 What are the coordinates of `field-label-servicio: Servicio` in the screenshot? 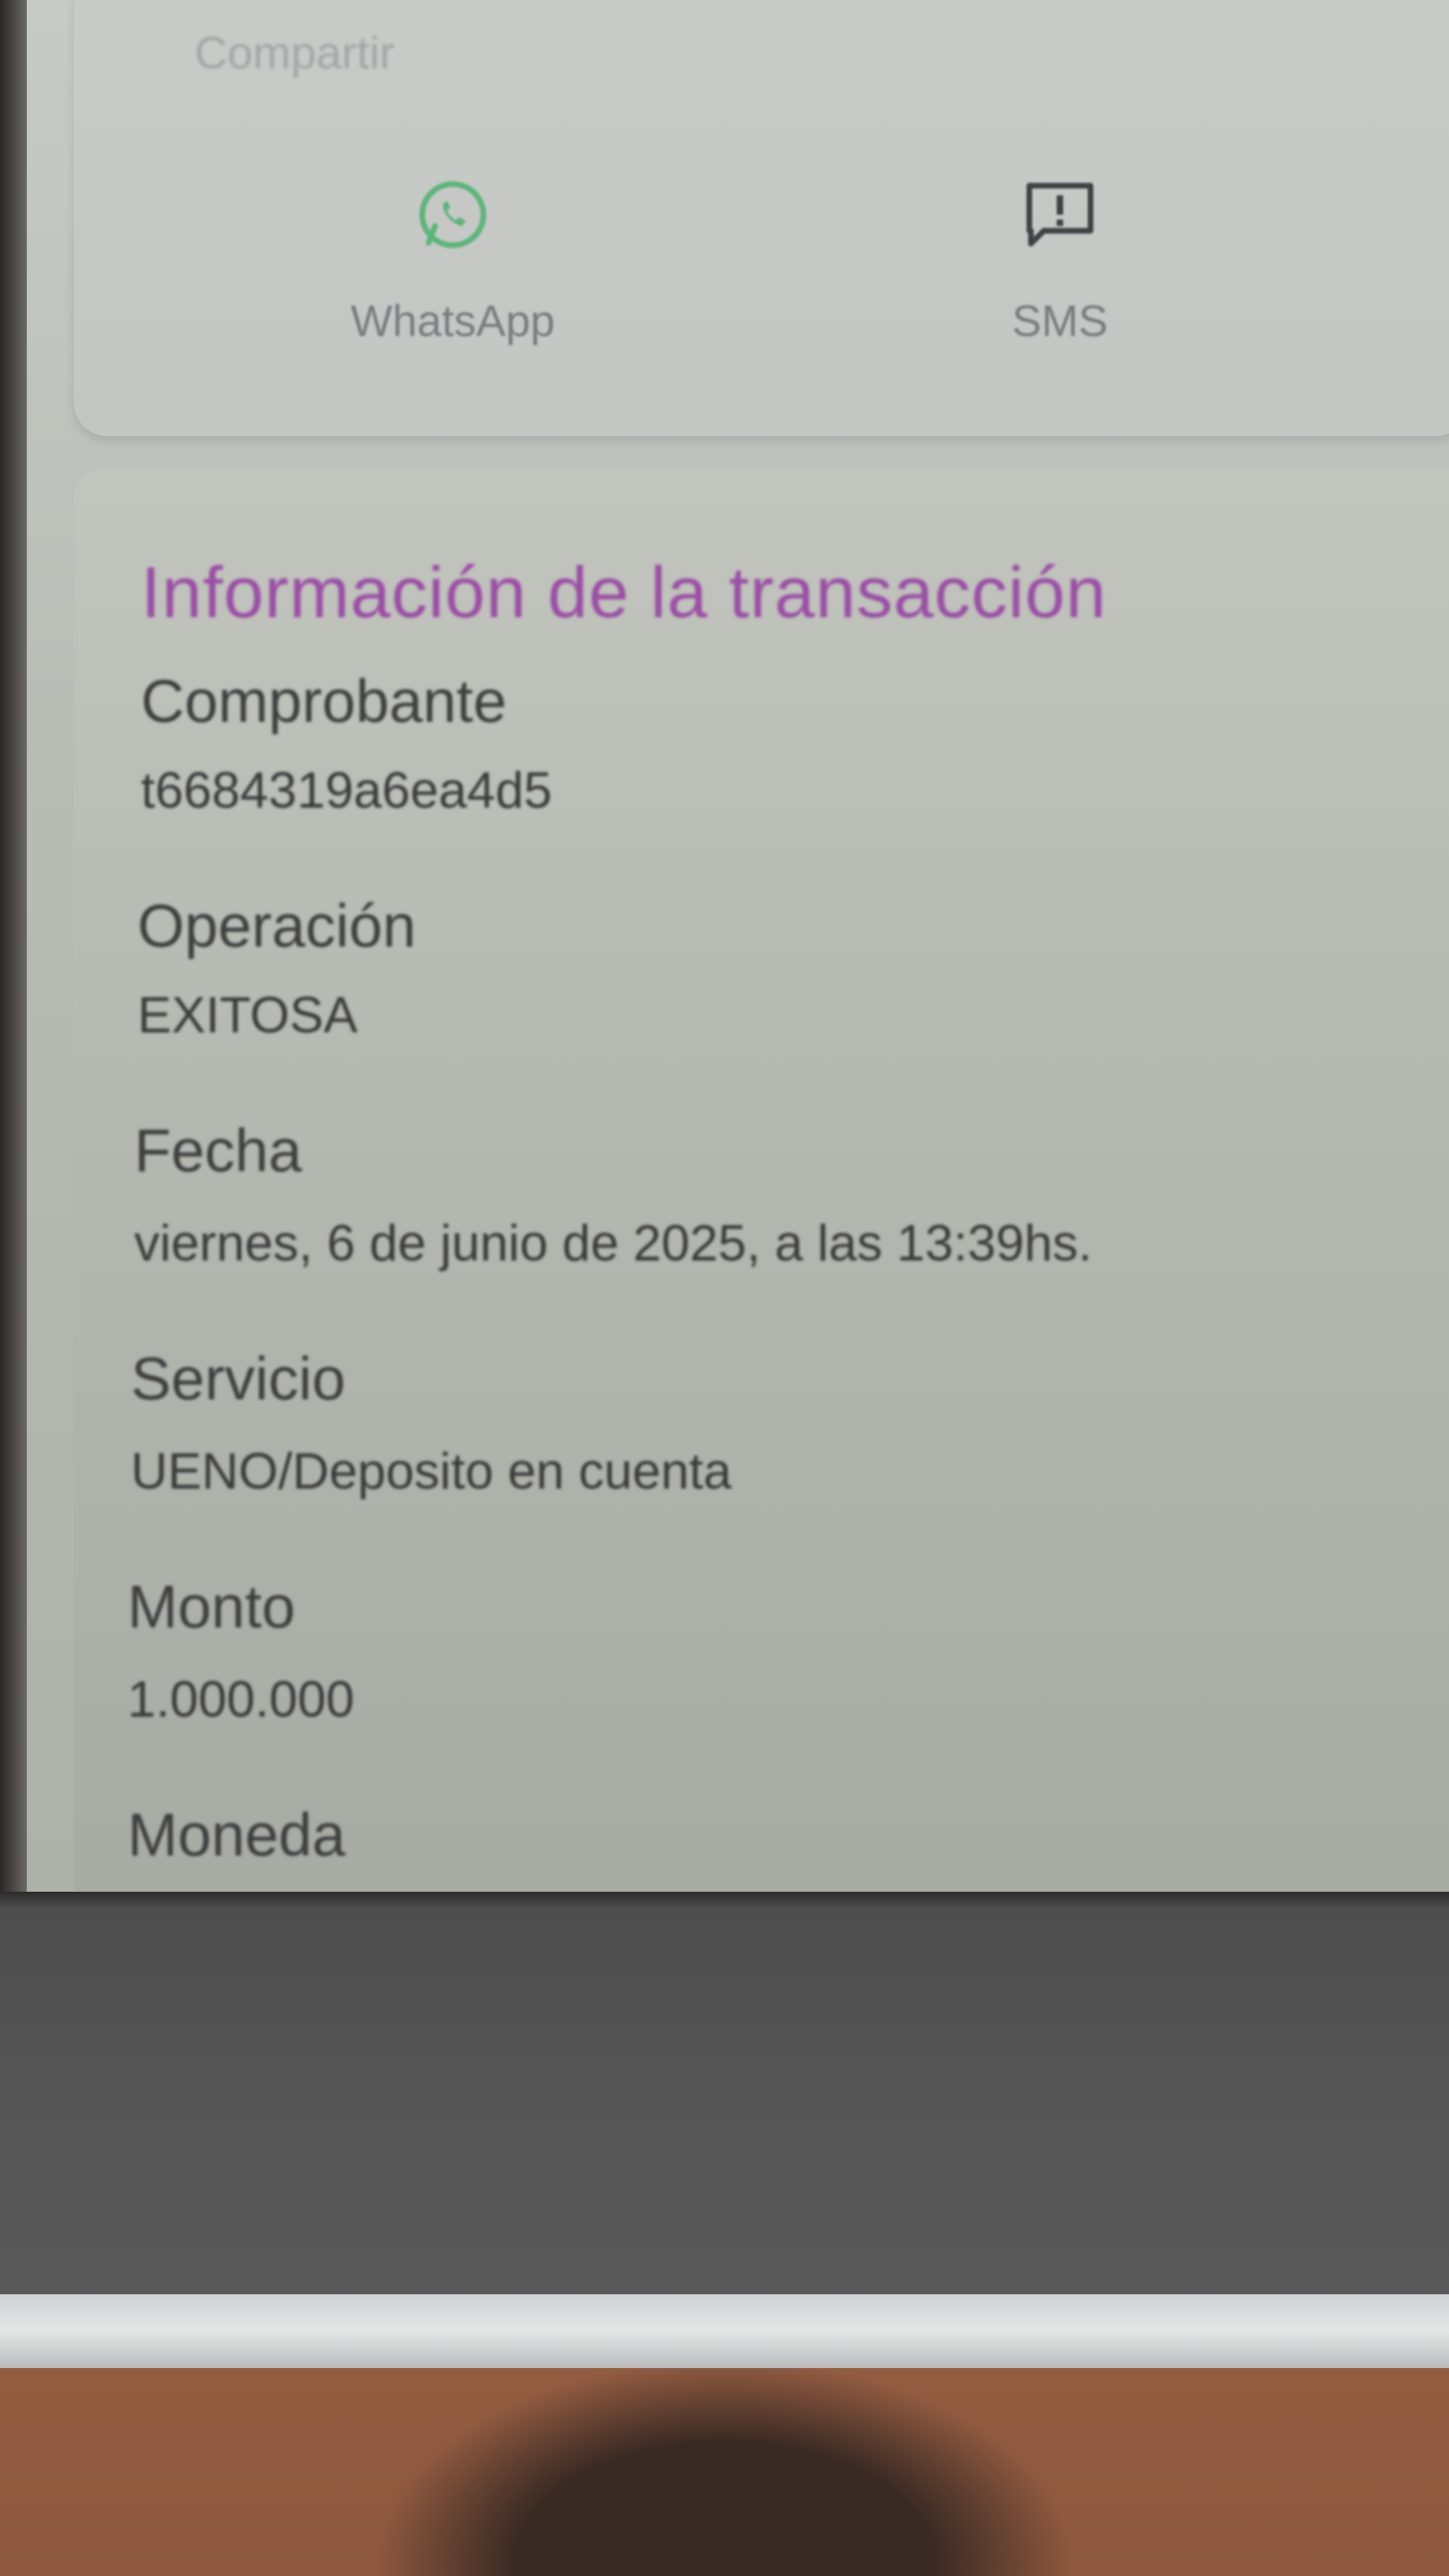 It's located at (238, 1379).